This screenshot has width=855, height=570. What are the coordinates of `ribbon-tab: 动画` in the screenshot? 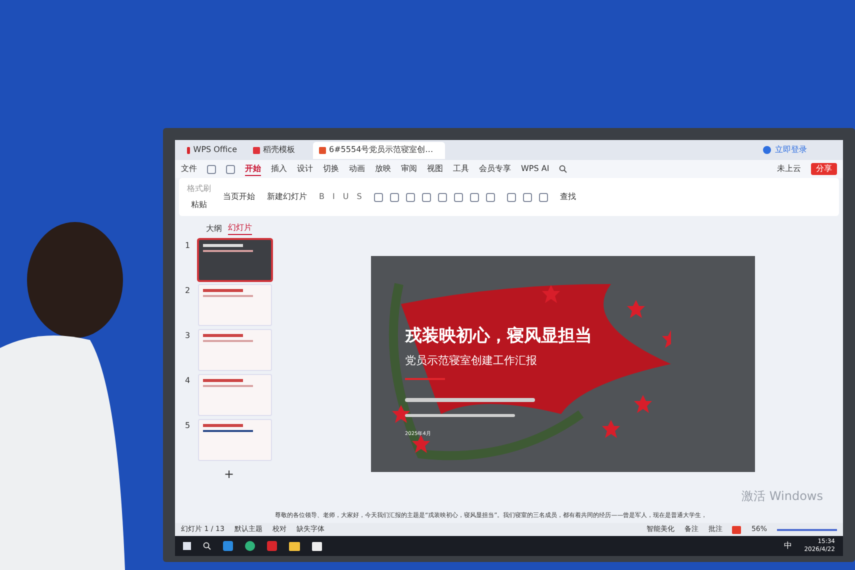 It's located at (357, 169).